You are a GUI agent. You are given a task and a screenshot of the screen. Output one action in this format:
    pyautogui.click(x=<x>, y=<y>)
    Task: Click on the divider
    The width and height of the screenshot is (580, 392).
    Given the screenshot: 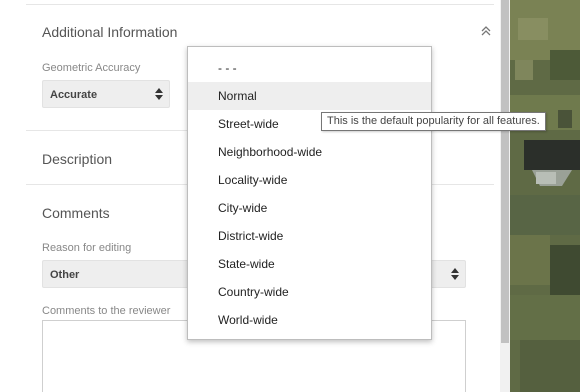 What is the action you would take?
    pyautogui.click(x=260, y=4)
    